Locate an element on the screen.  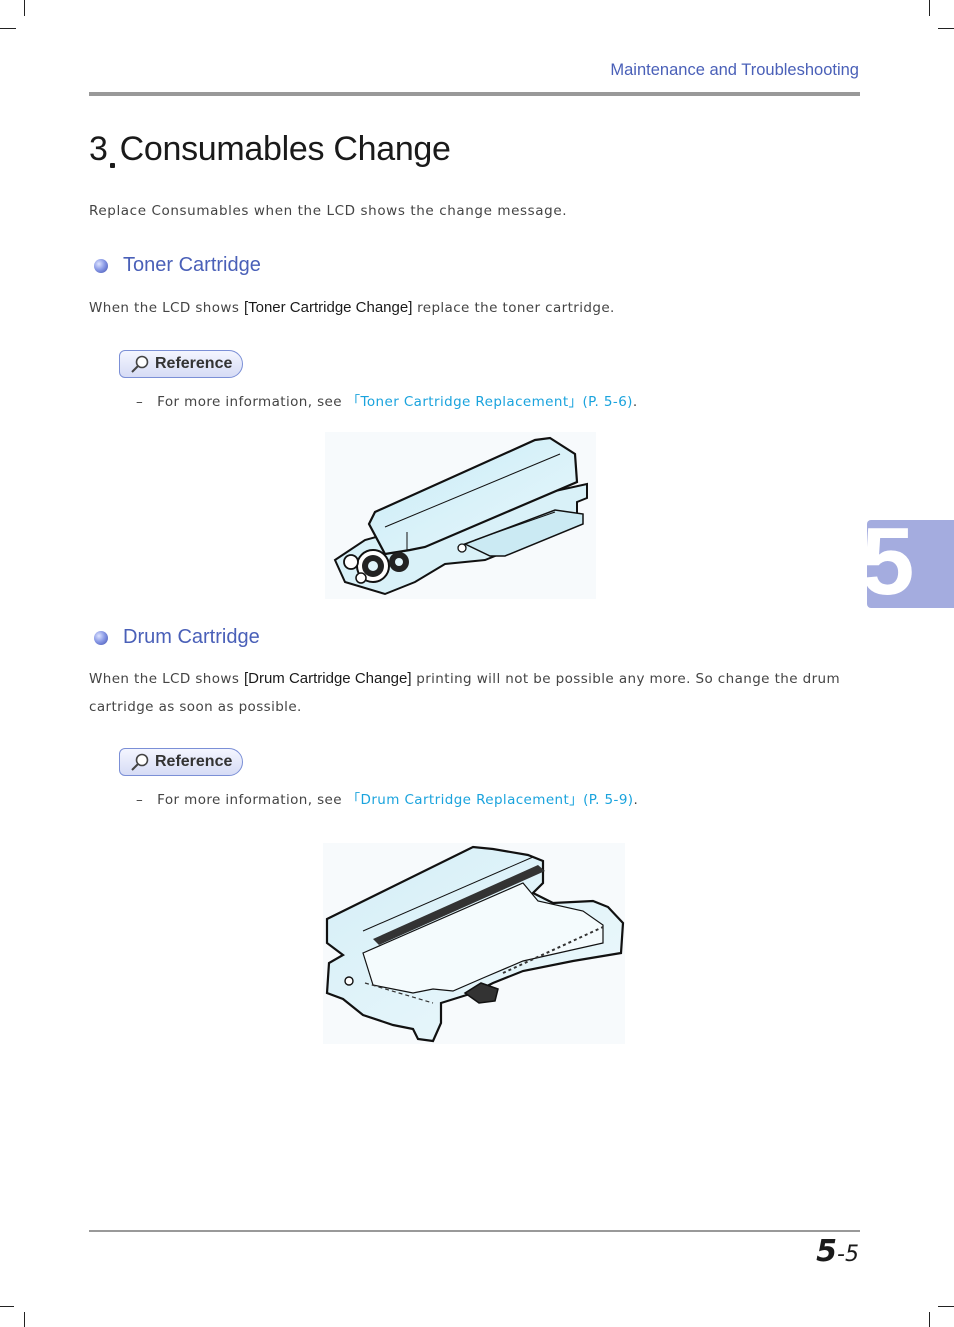
running-header: Maintenance and Troubleshooting is located at coordinates (734, 70).